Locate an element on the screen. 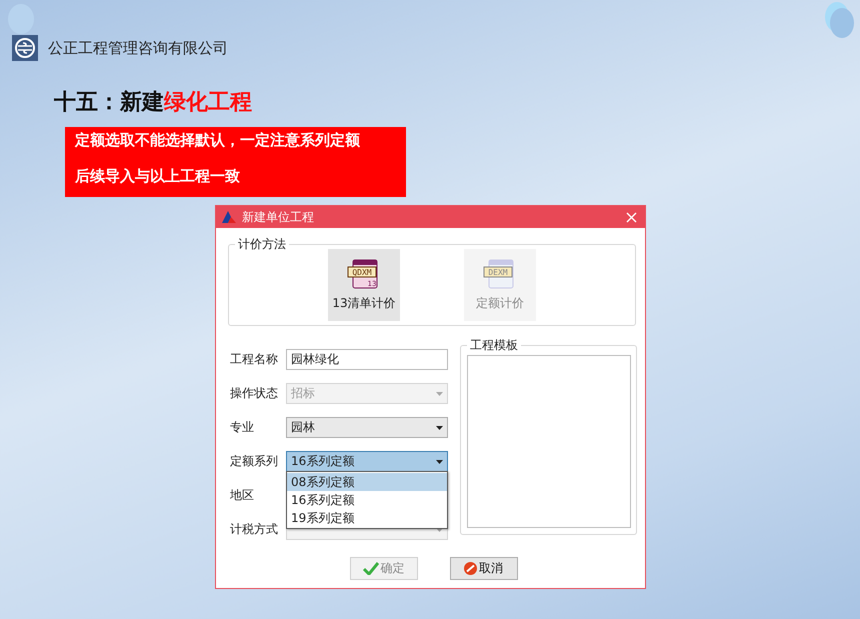 Image resolution: width=860 pixels, height=619 pixels. field-label: 工程名称 is located at coordinates (254, 359).